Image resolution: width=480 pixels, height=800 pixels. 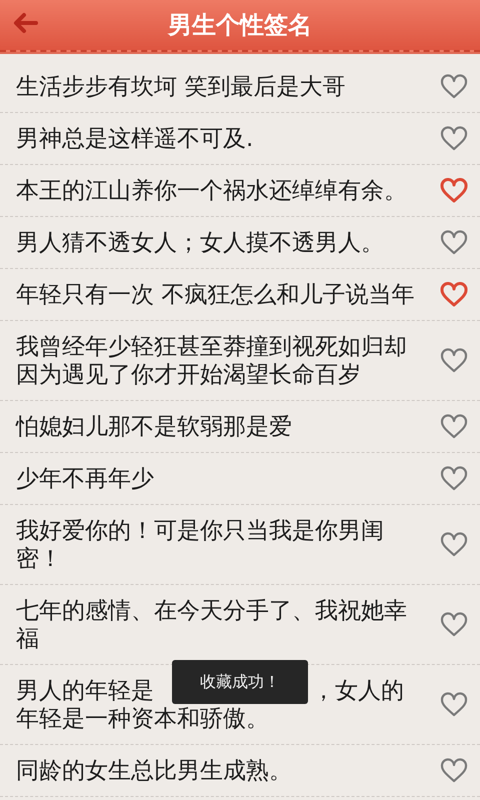 I want to click on signature-item: 少年不再年少, so click(x=240, y=479).